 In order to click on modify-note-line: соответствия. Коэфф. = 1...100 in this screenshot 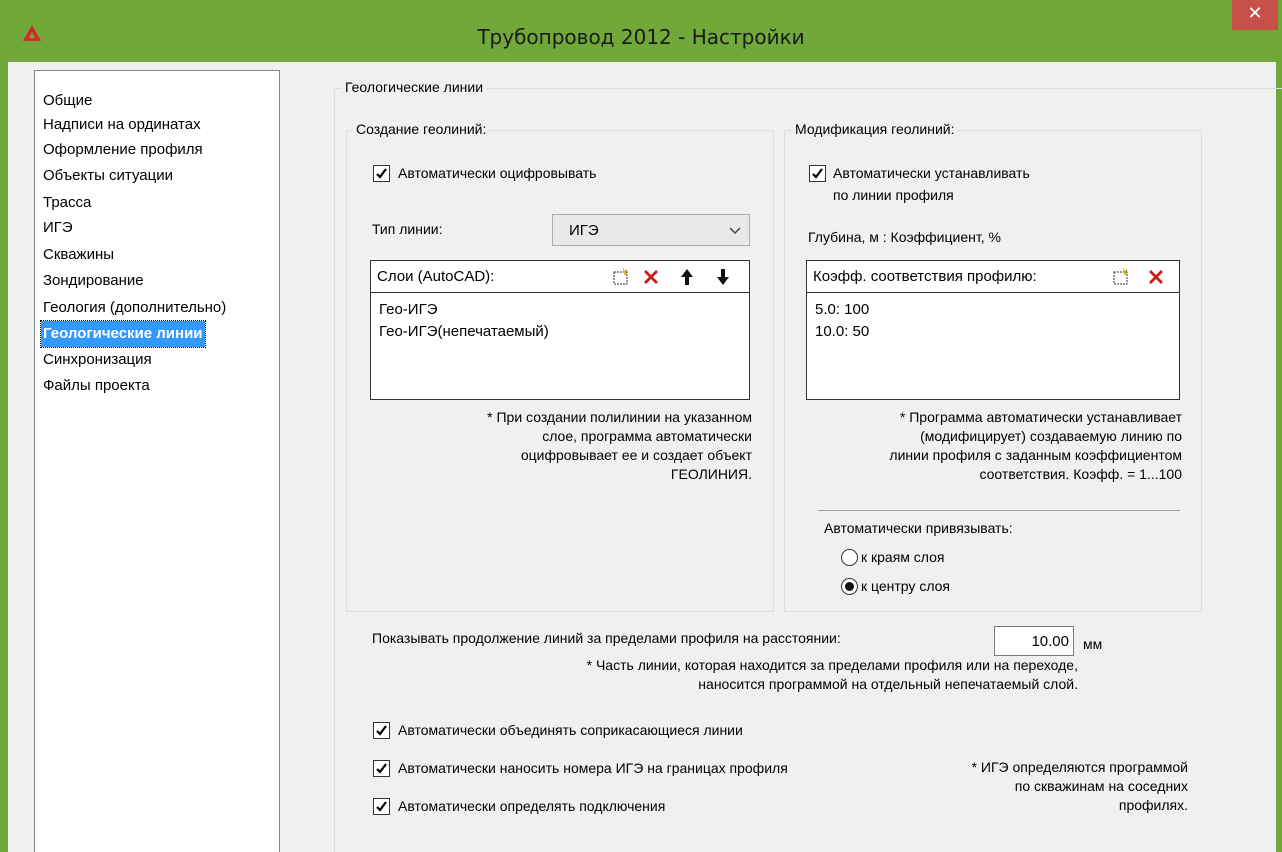, I will do `click(1080, 474)`.